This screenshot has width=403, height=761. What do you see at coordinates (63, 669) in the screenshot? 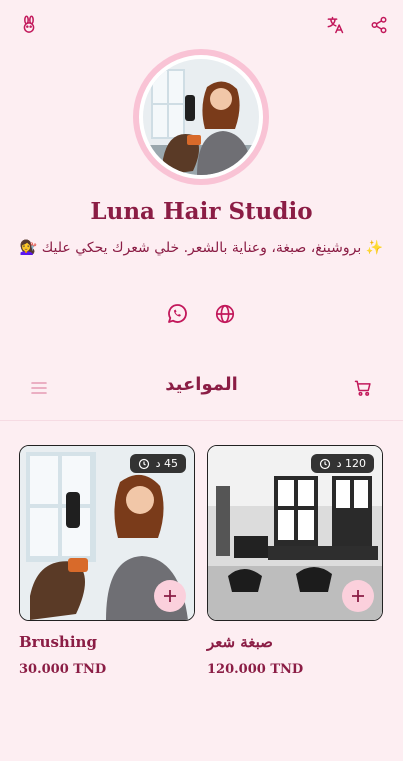
I see `service-price: 30.000 TND` at bounding box center [63, 669].